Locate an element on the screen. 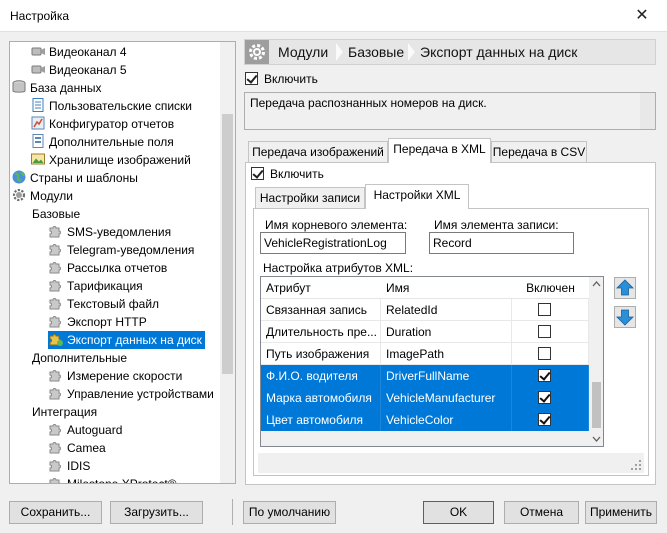  attribute-cell: Цвет автомобиля is located at coordinates (321, 420).